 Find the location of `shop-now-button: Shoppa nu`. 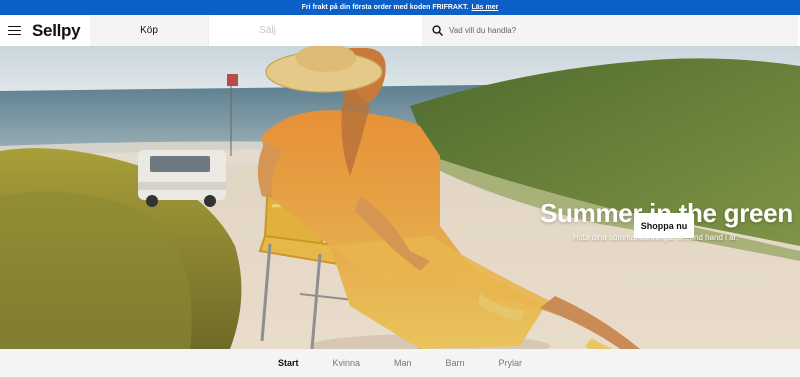

shop-now-button: Shoppa nu is located at coordinates (664, 225).